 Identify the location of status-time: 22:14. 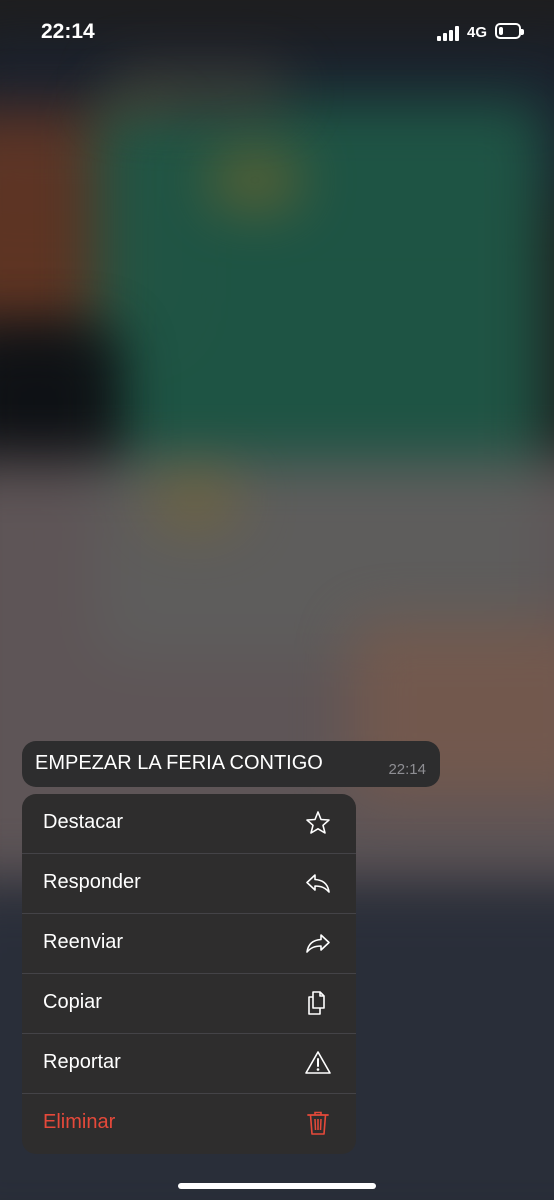
(68, 31).